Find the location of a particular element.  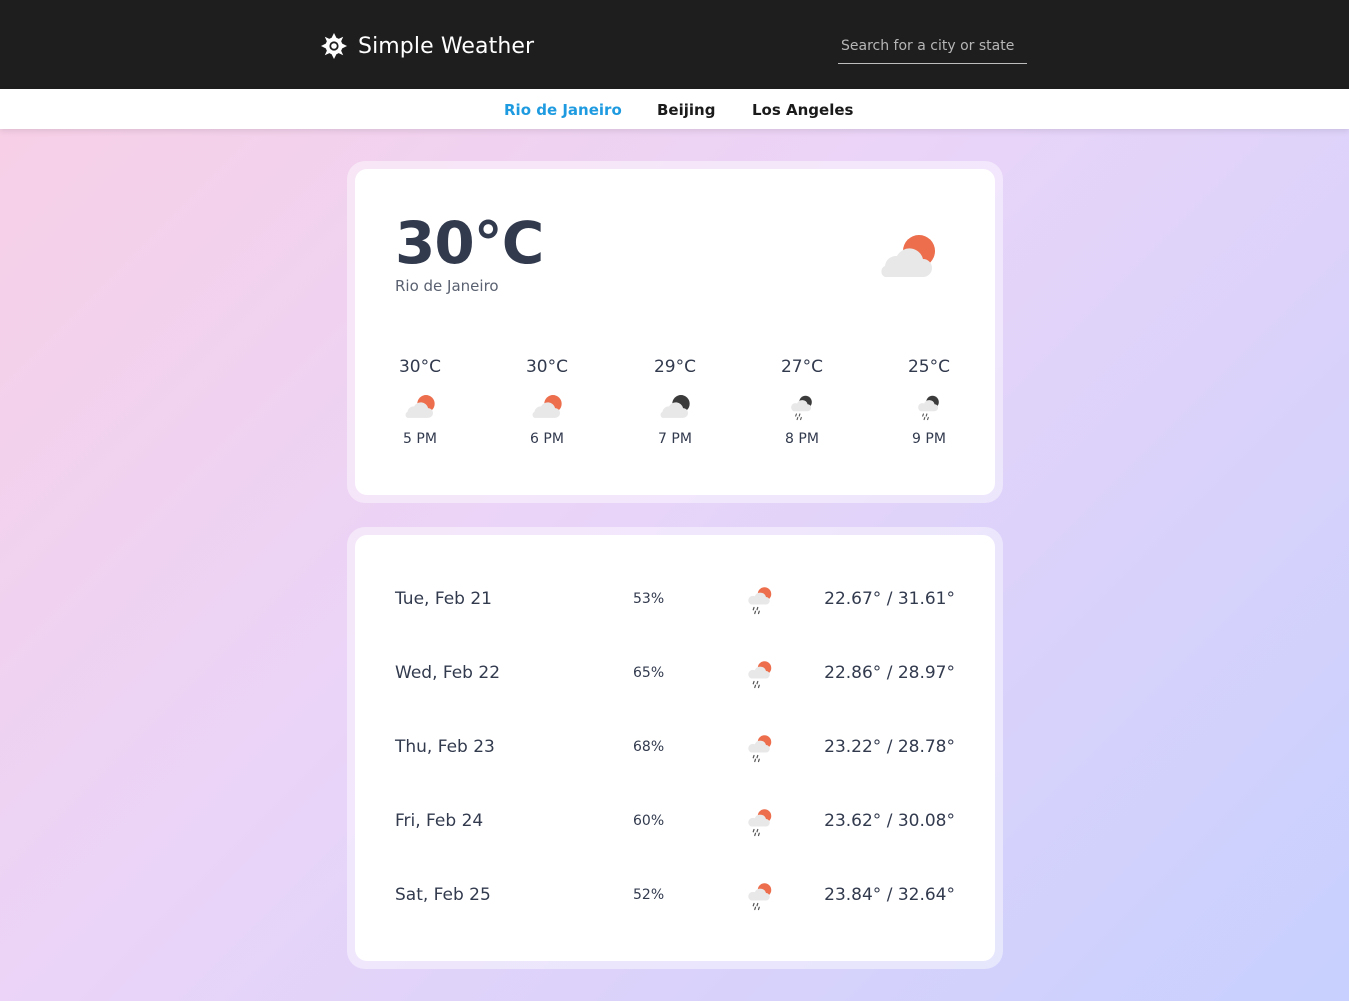

hourly-forecast-item: 29°C 7 PM is located at coordinates (675, 402).